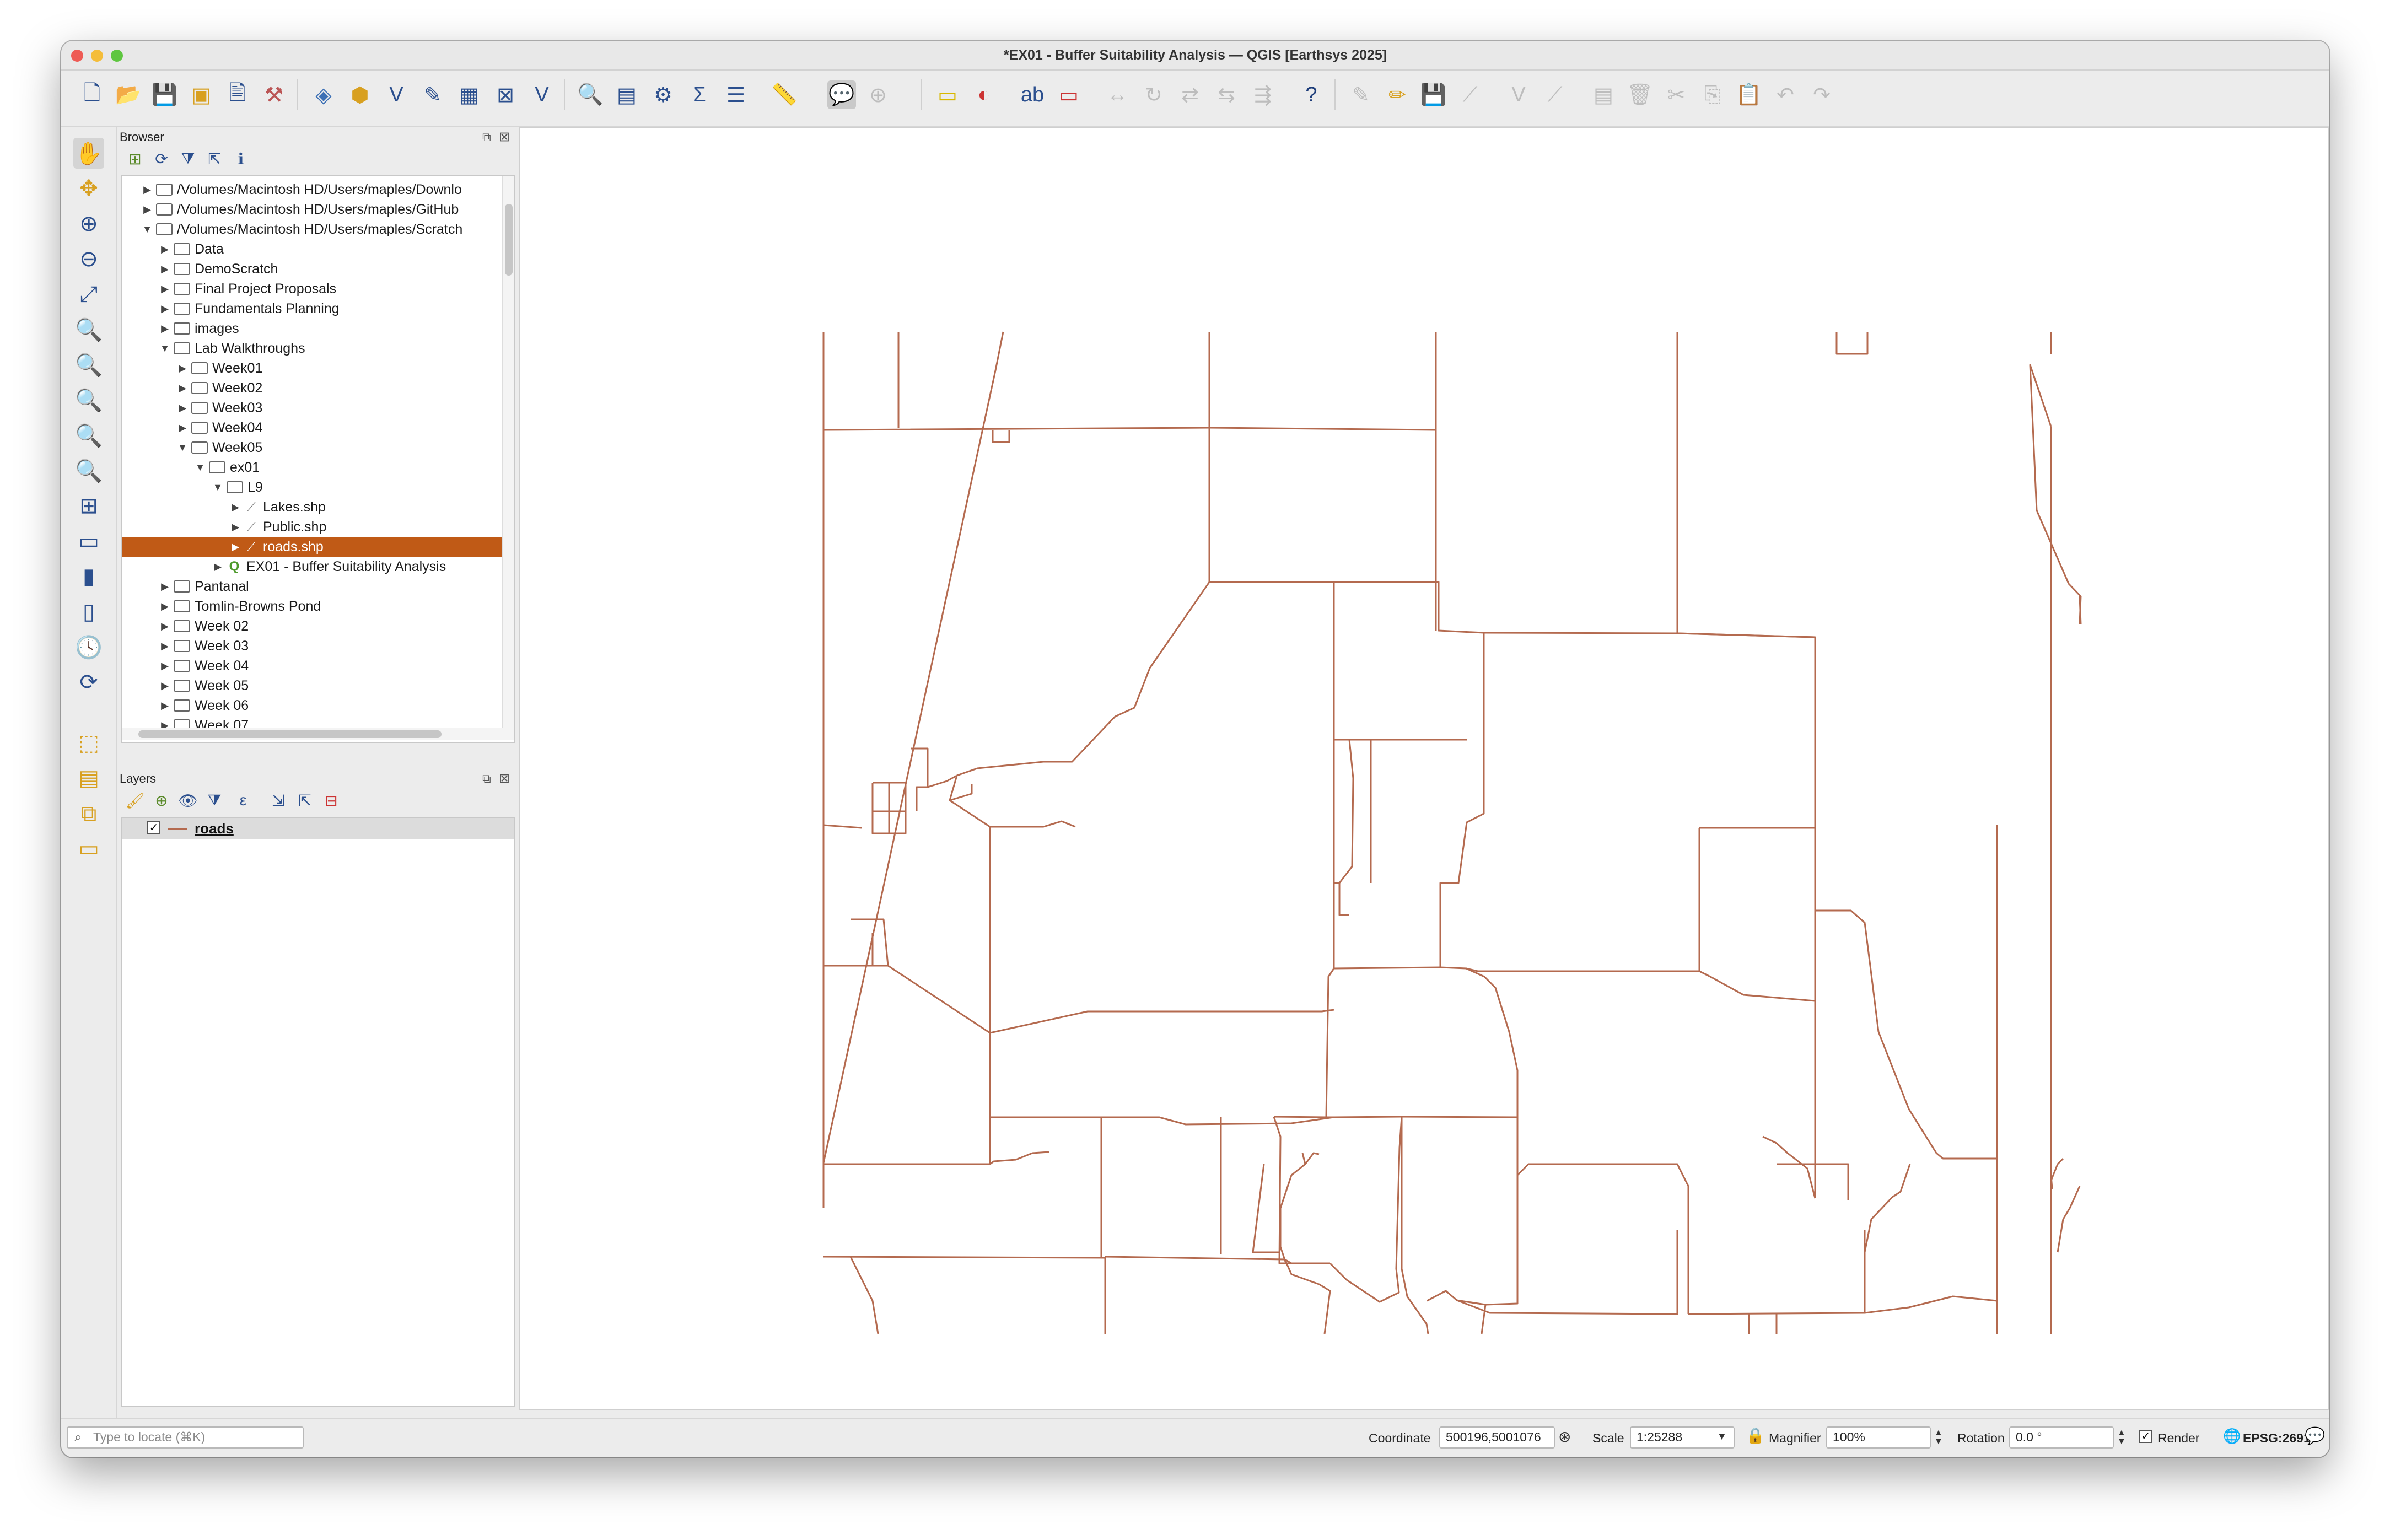 The width and height of the screenshot is (2390, 1540). I want to click on select-location-icon: ▭, so click(88, 848).